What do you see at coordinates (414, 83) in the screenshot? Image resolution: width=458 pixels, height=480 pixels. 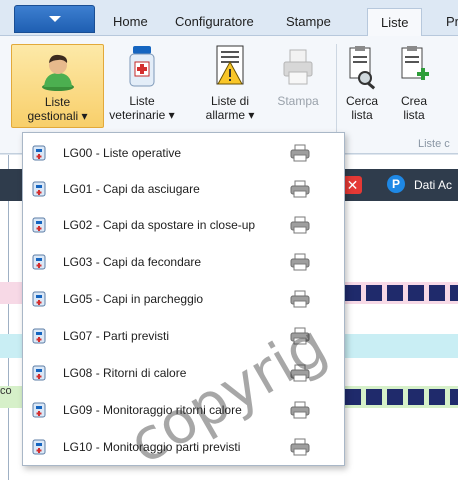 I see `crea-lista-button: Crea lista` at bounding box center [414, 83].